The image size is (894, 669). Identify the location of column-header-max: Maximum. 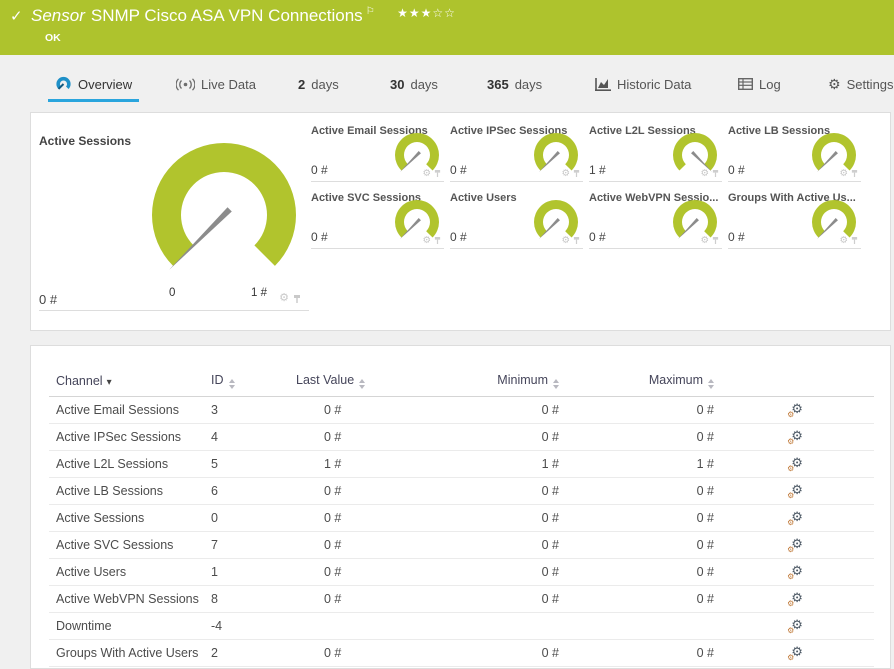
(638, 381).